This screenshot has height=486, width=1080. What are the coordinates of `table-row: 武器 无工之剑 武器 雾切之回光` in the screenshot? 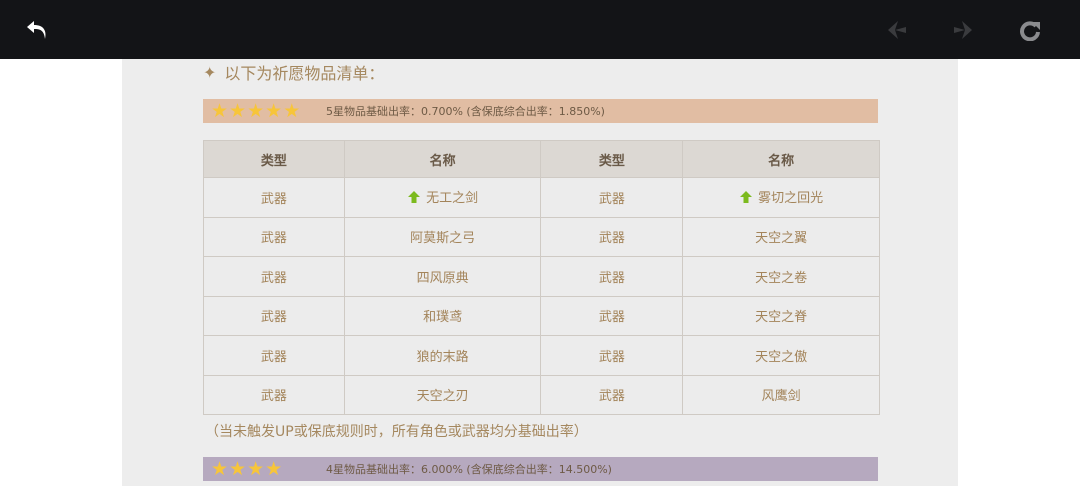 It's located at (541, 197).